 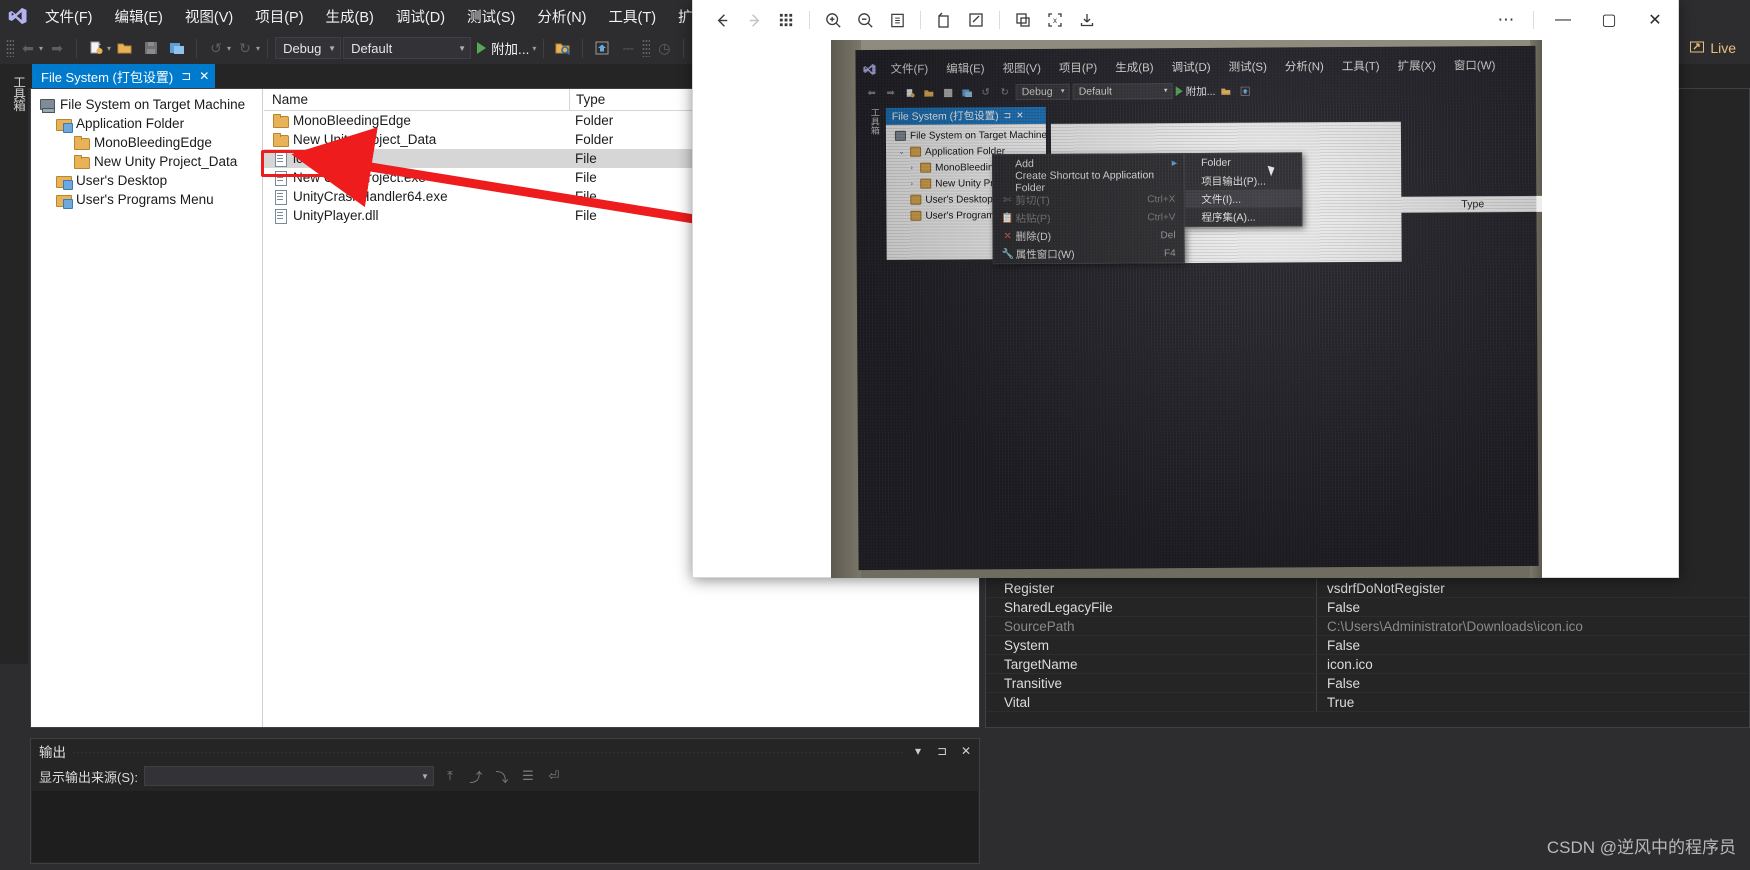 I want to click on rotate-icon, so click(x=944, y=20).